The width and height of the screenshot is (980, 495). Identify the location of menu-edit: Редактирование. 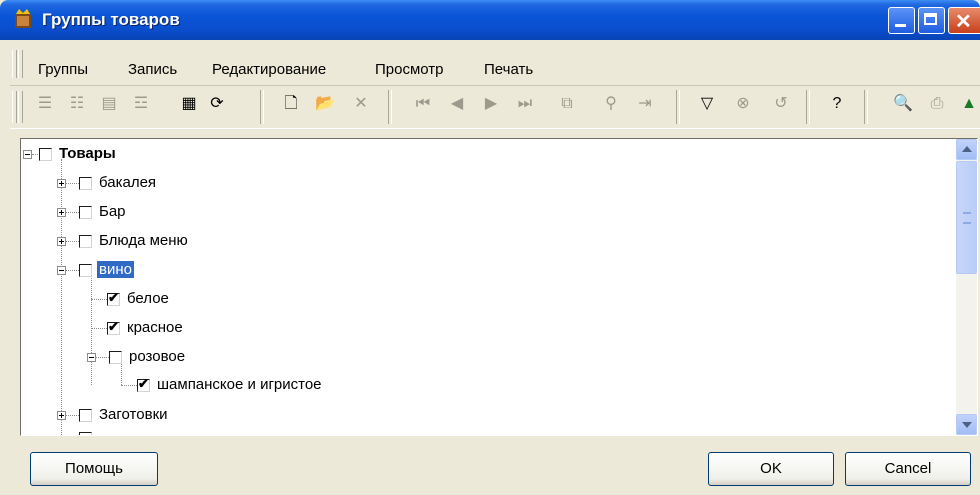
(269, 69).